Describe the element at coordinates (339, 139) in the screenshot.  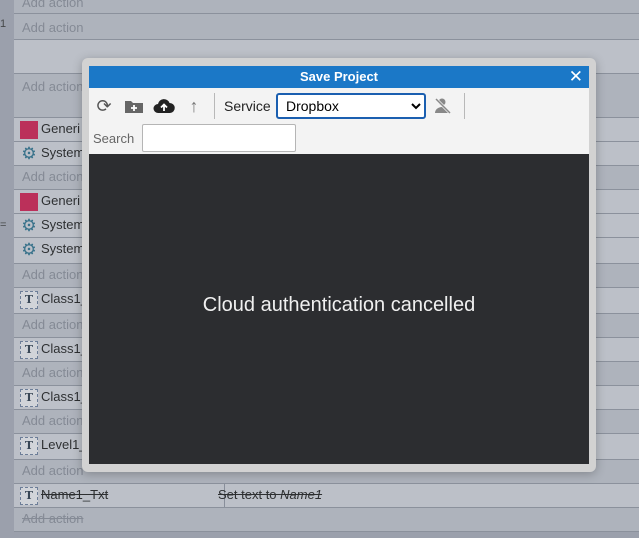
I see `search-row: Search` at that location.